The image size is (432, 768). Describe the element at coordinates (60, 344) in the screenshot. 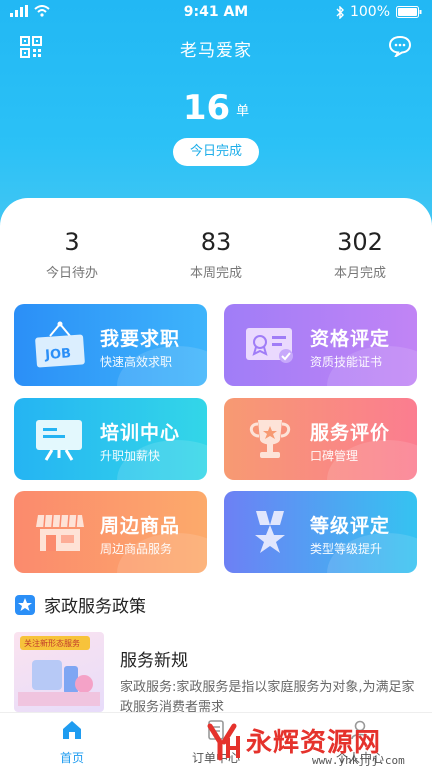

I see `job-sign-icon: JOB` at that location.